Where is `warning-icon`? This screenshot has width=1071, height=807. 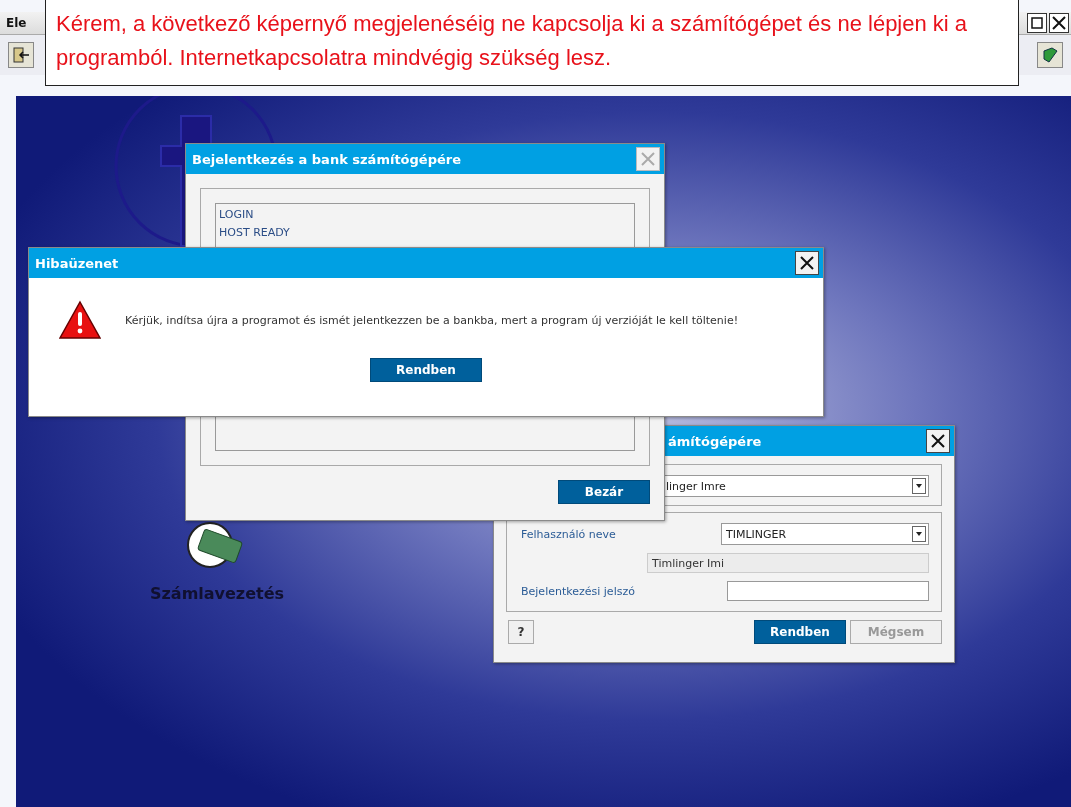 warning-icon is located at coordinates (80, 320).